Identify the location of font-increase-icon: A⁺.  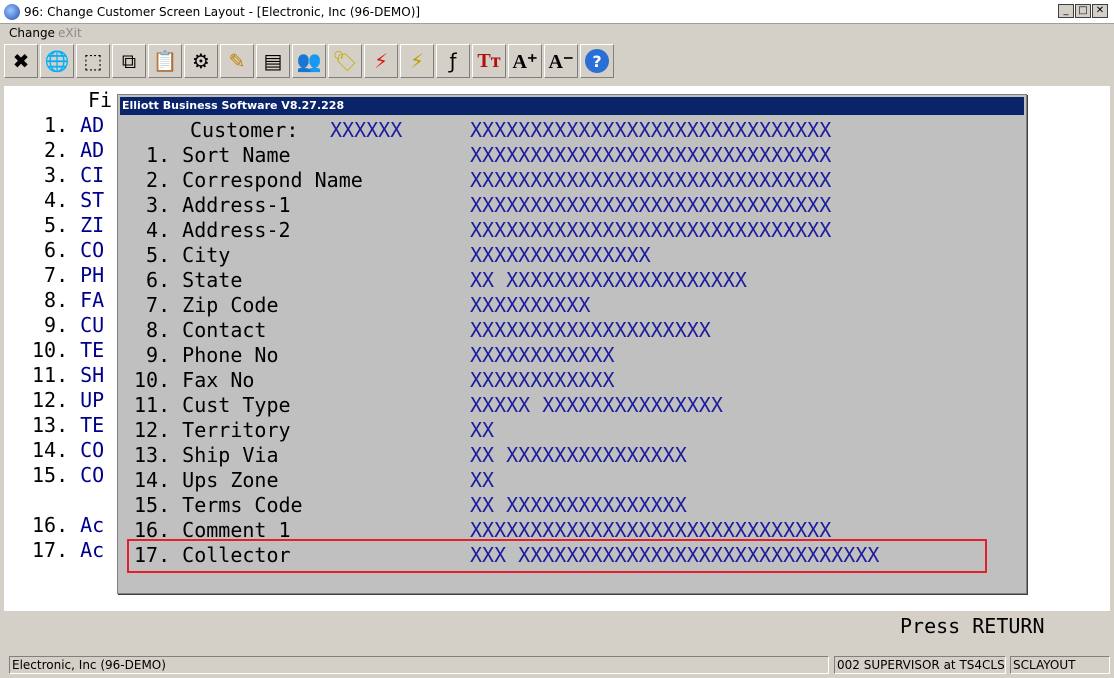
(525, 61).